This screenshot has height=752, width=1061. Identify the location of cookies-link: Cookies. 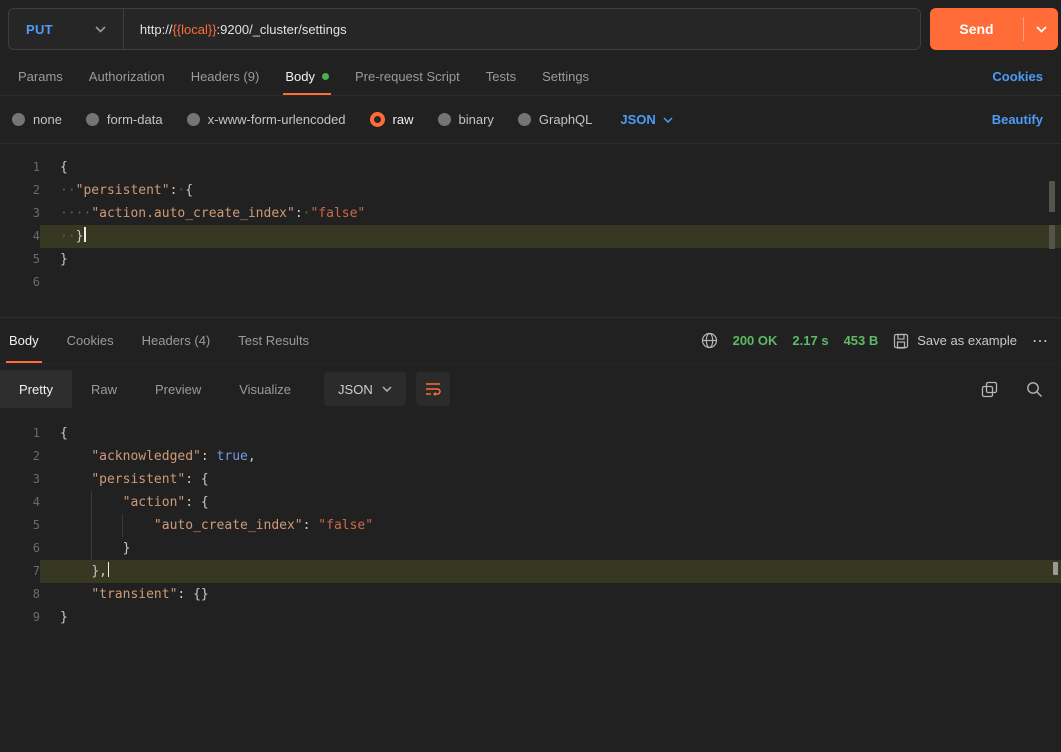
(1017, 76).